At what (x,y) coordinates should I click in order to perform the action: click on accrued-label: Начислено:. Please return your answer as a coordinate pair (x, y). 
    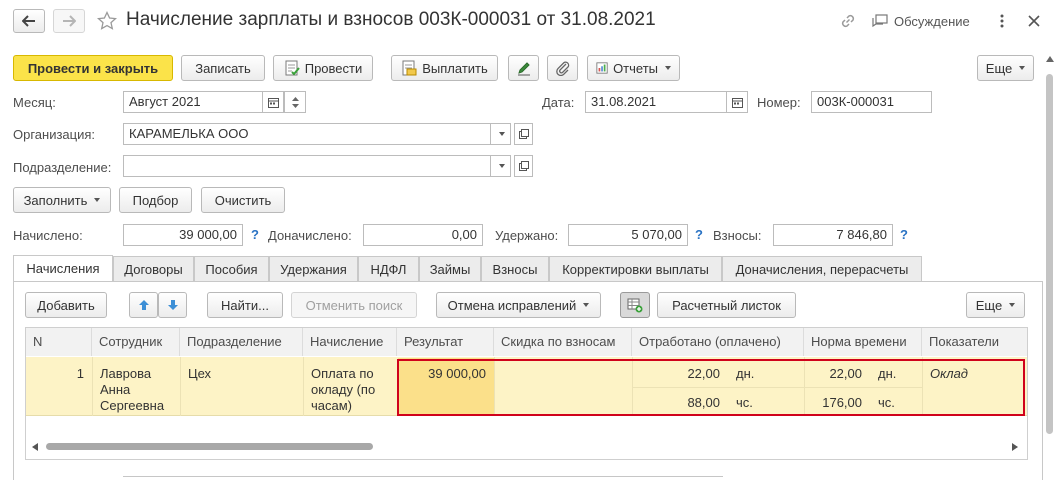
    Looking at the image, I should click on (48, 235).